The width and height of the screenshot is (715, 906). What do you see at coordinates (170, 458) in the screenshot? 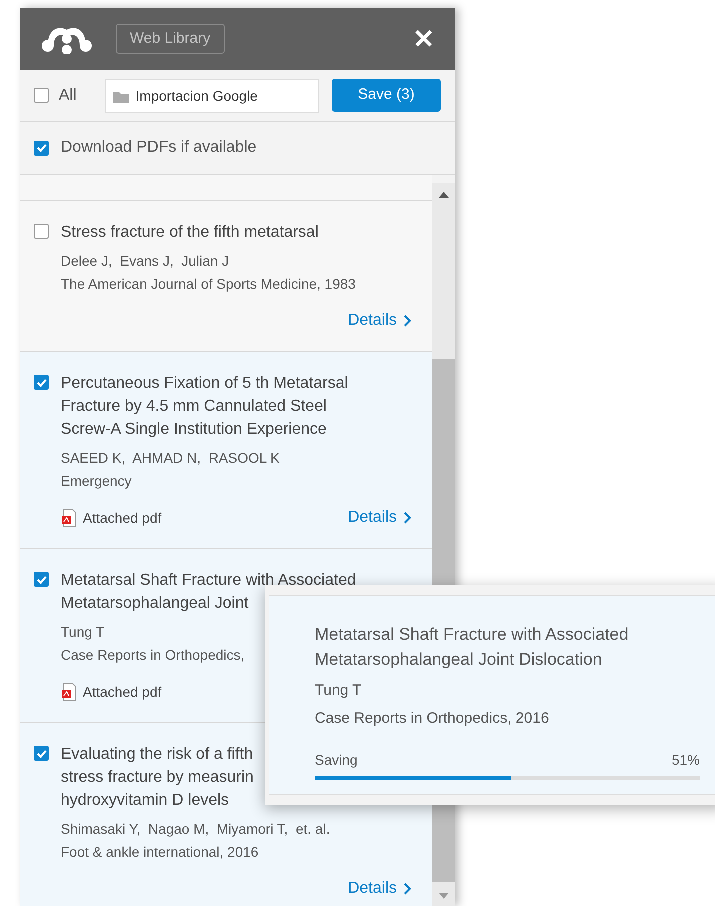
I see `article-authors: SAEED K, AHMAD N, RASOOL K` at bounding box center [170, 458].